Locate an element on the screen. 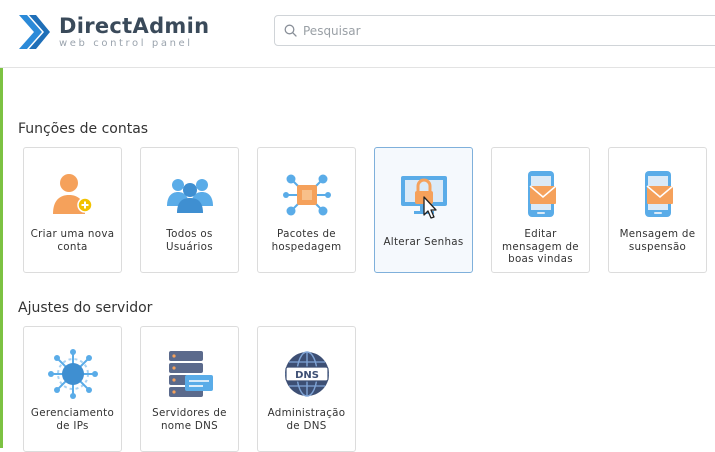  card-ip-management: Gerenciamento de IPs is located at coordinates (72, 389).